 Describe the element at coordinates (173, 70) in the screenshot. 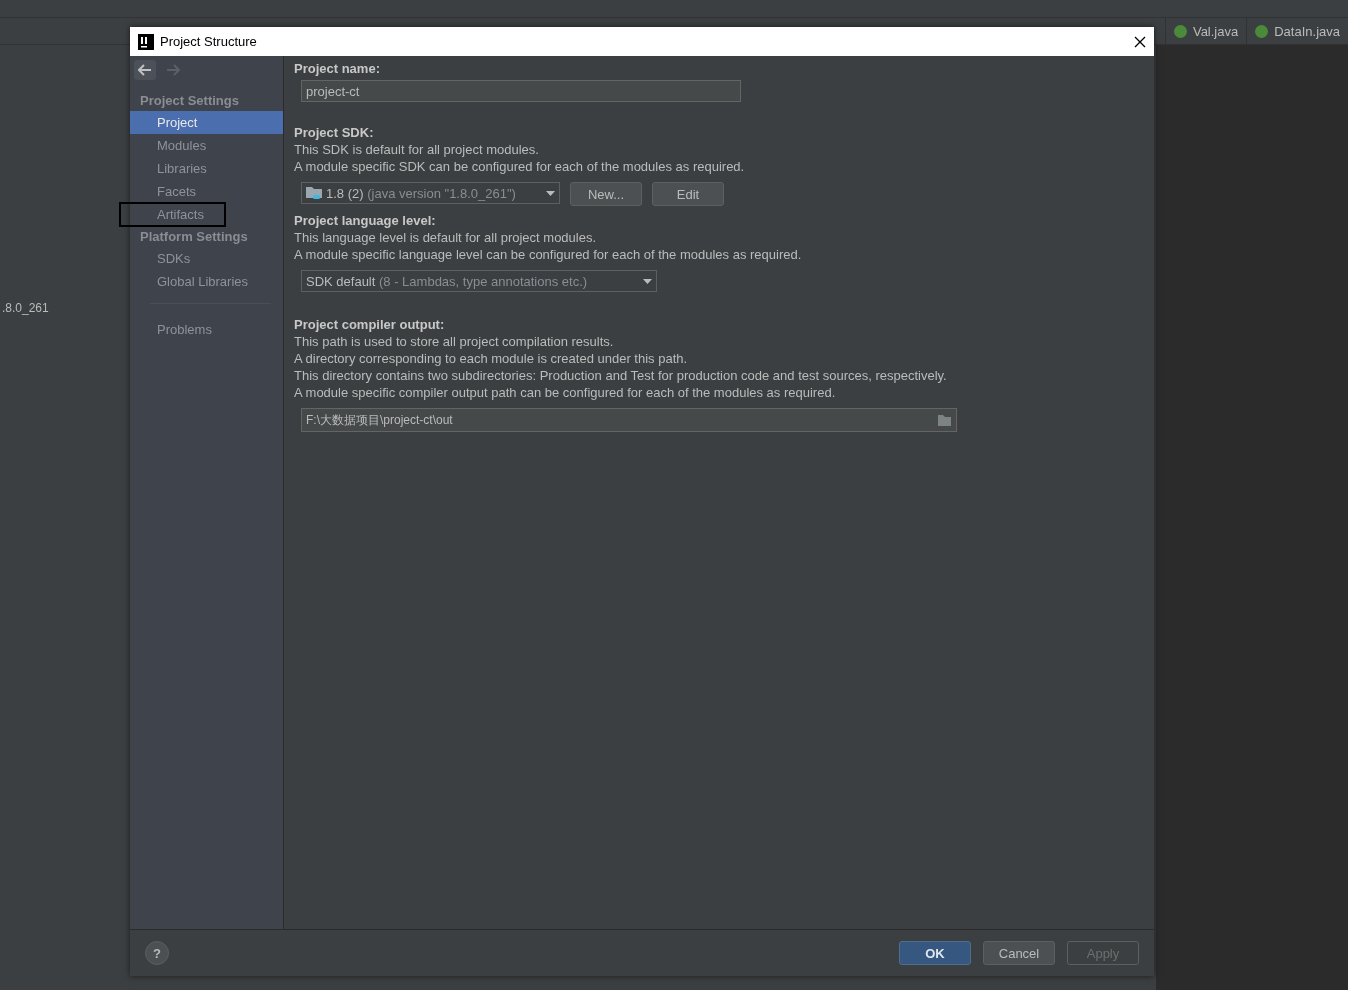

I see `forward-arrow-icon` at that location.